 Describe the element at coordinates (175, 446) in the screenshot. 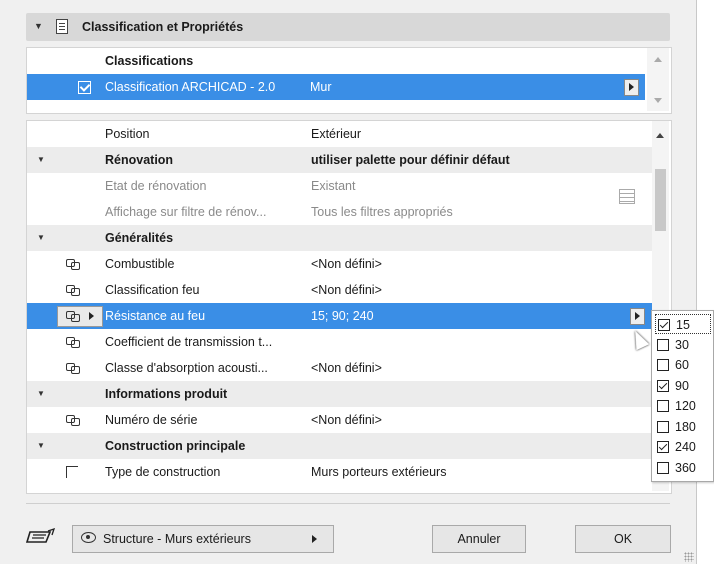

I see `property-label: Construction principale` at that location.